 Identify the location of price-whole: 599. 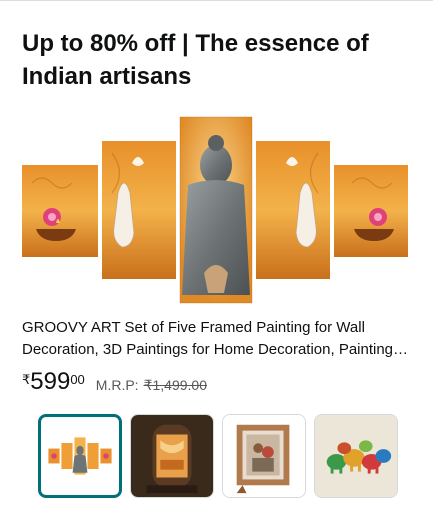
(50, 381).